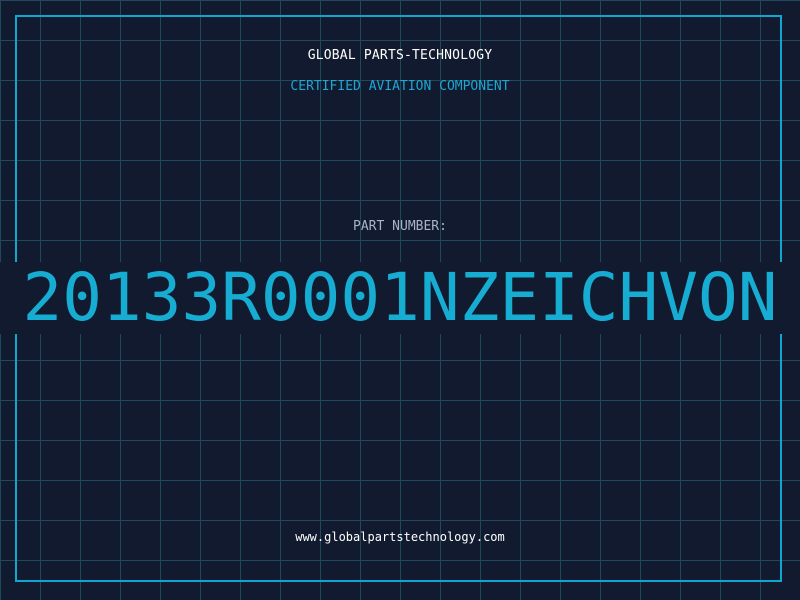  Describe the element at coordinates (400, 226) in the screenshot. I see `part-number-label: PART NUMBER:` at that location.